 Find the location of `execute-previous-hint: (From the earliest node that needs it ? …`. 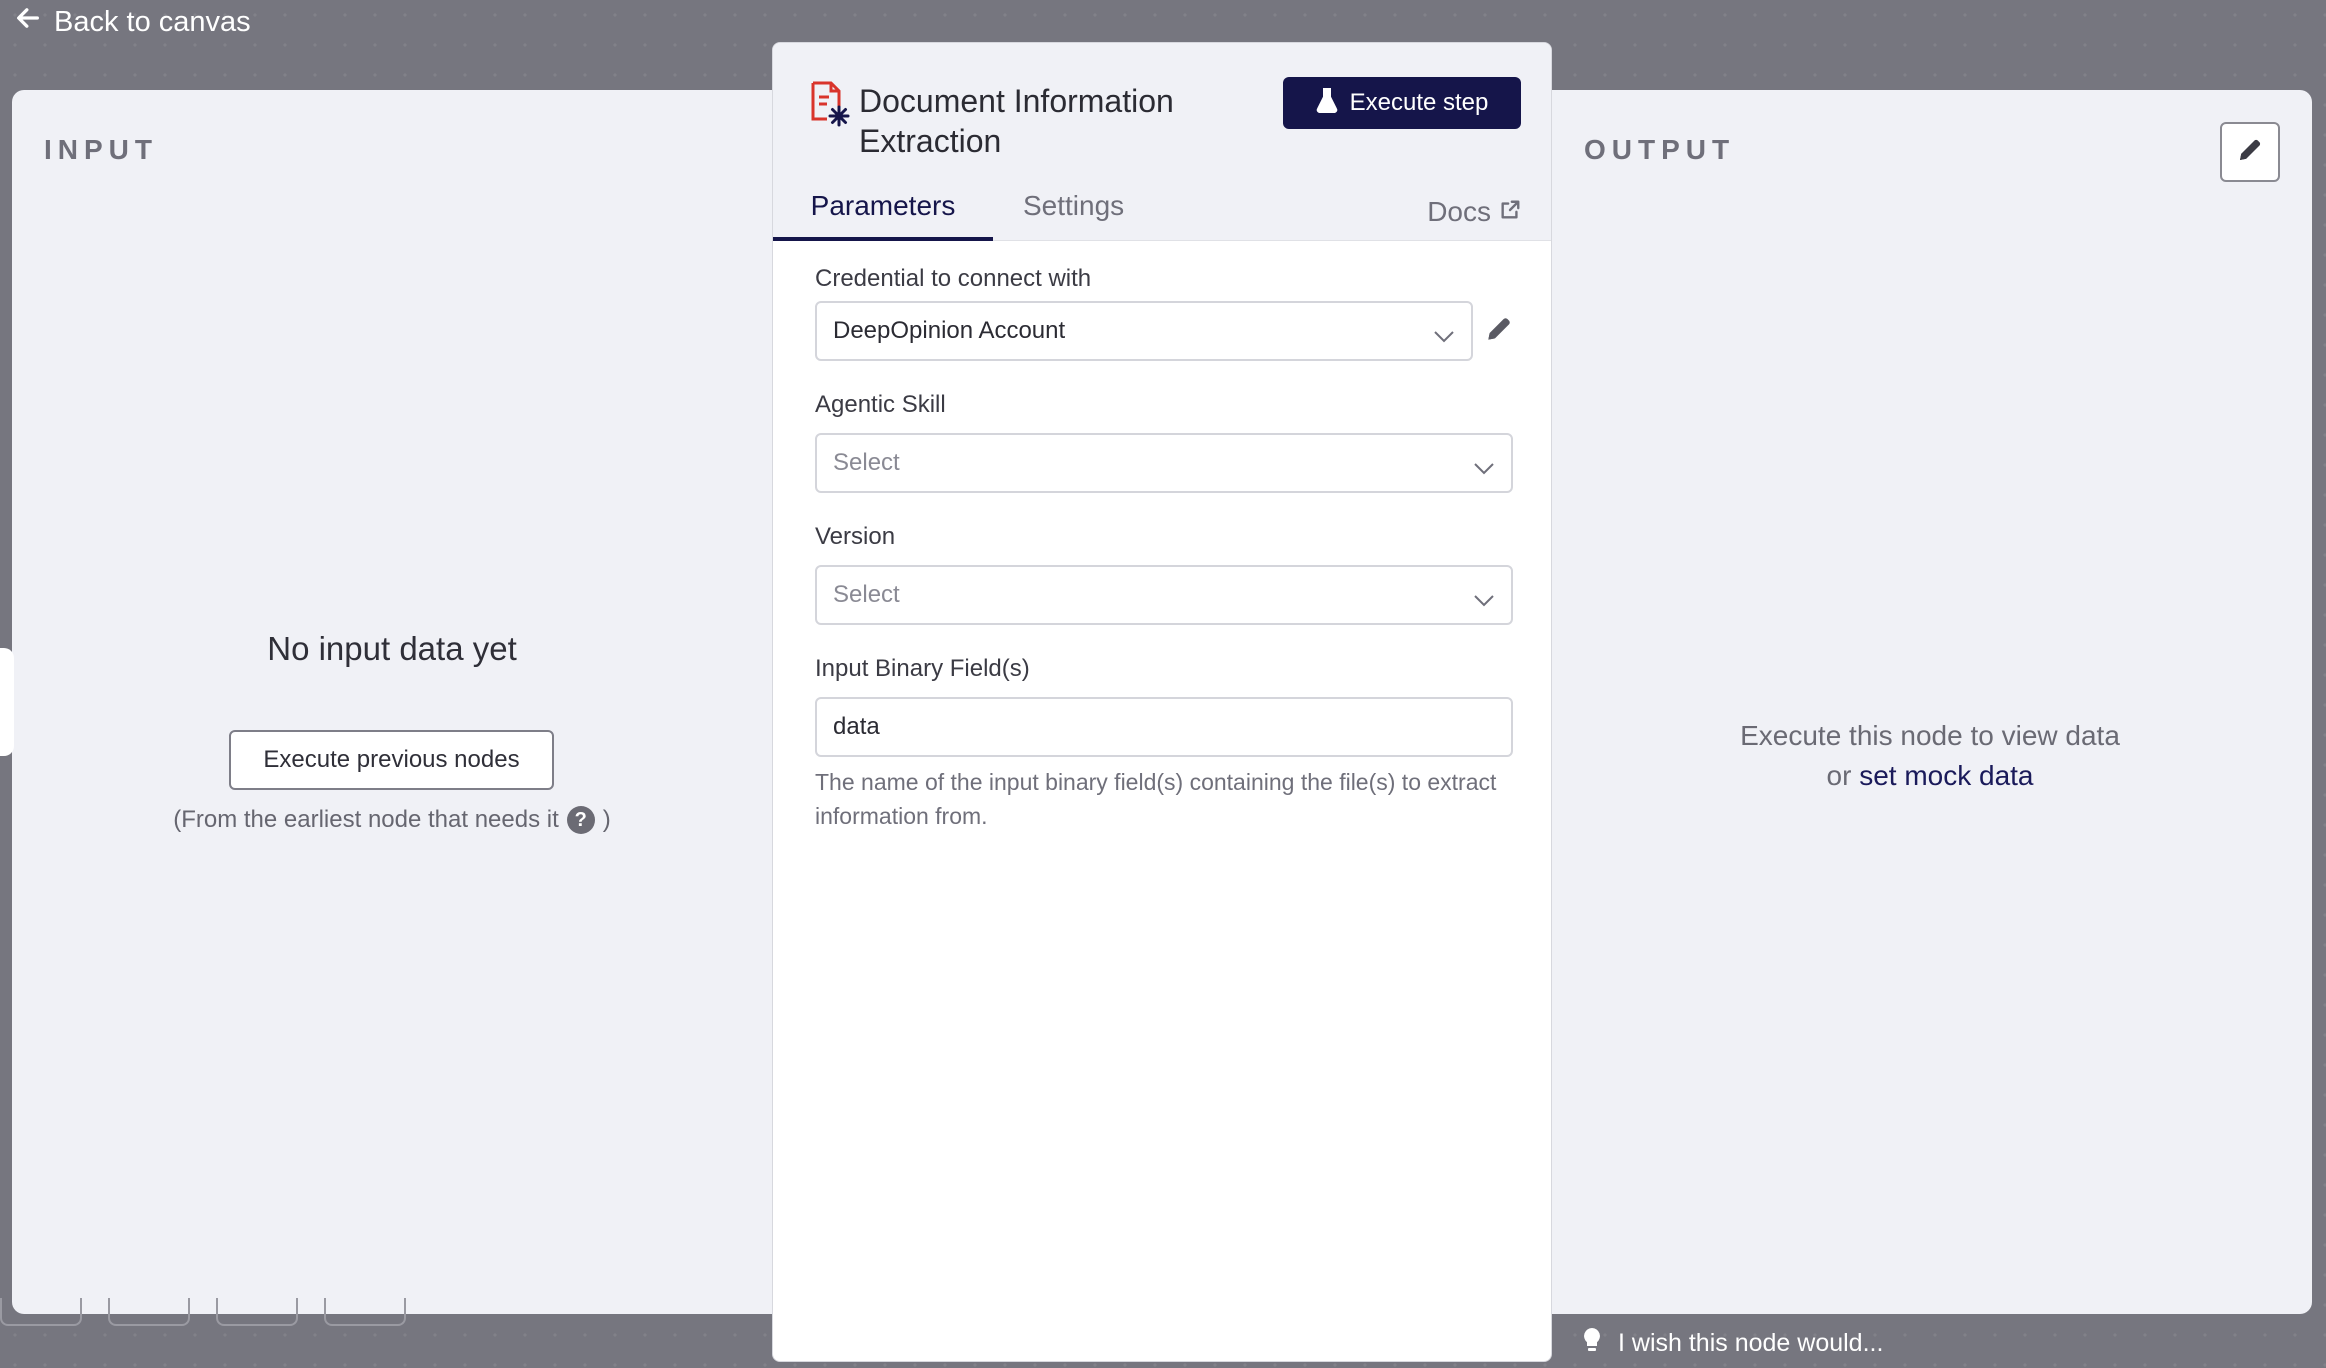

execute-previous-hint: (From the earliest node that needs it ? … is located at coordinates (392, 820).